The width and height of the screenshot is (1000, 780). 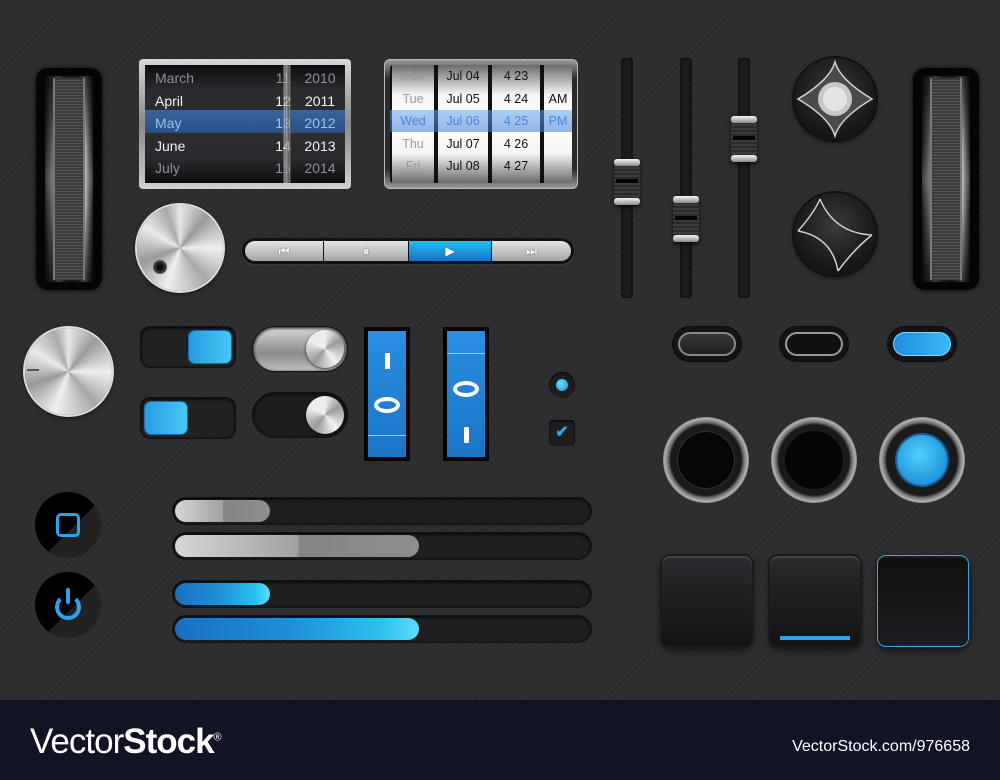 I want to click on toggle-switch-off, so click(x=188, y=418).